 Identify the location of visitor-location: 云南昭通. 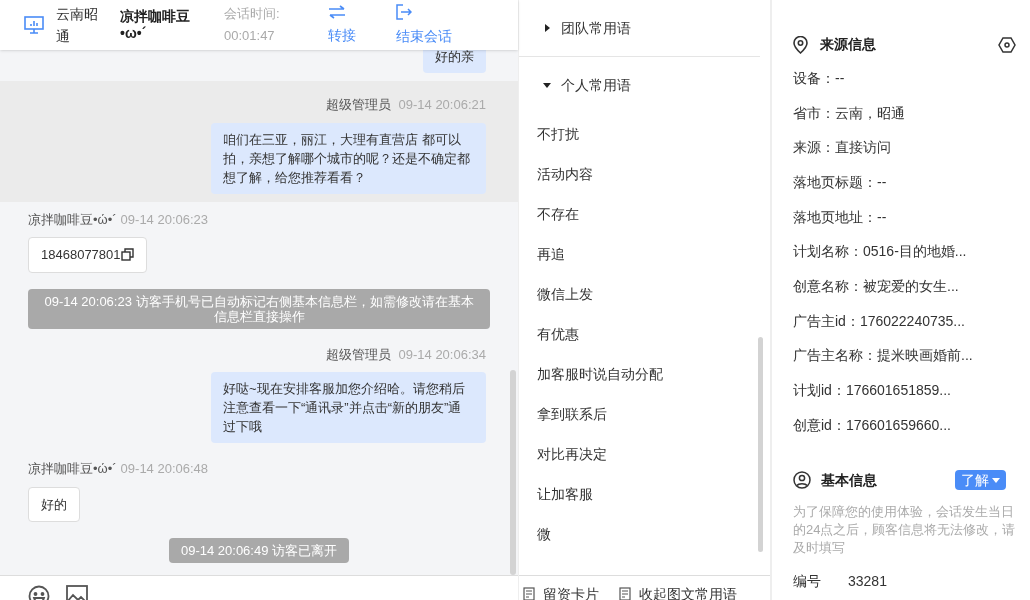
(77, 25).